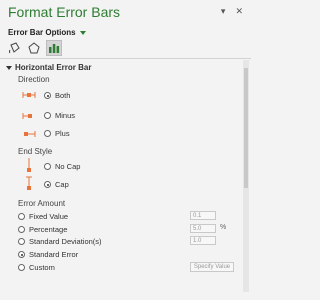  What do you see at coordinates (35, 151) in the screenshot?
I see `end-style-label: End Style` at bounding box center [35, 151].